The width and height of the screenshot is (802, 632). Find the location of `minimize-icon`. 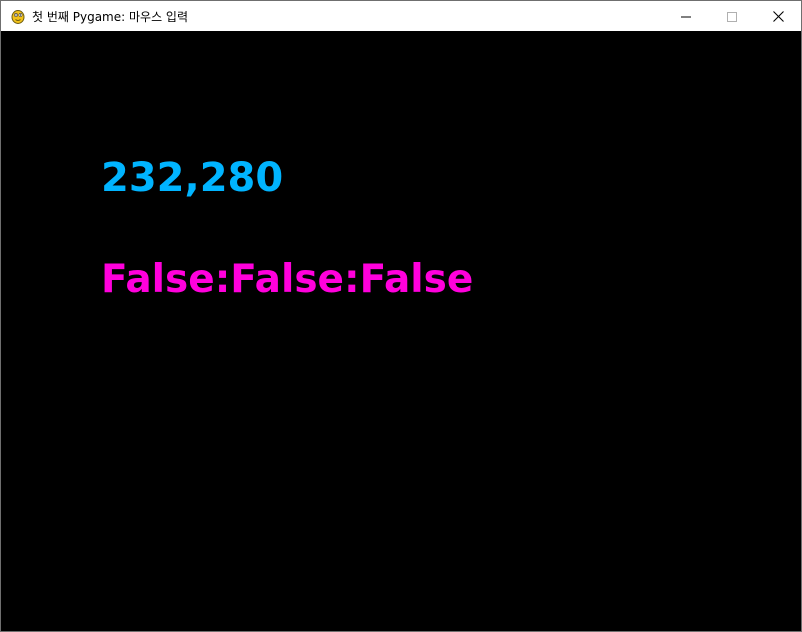

minimize-icon is located at coordinates (686, 16).